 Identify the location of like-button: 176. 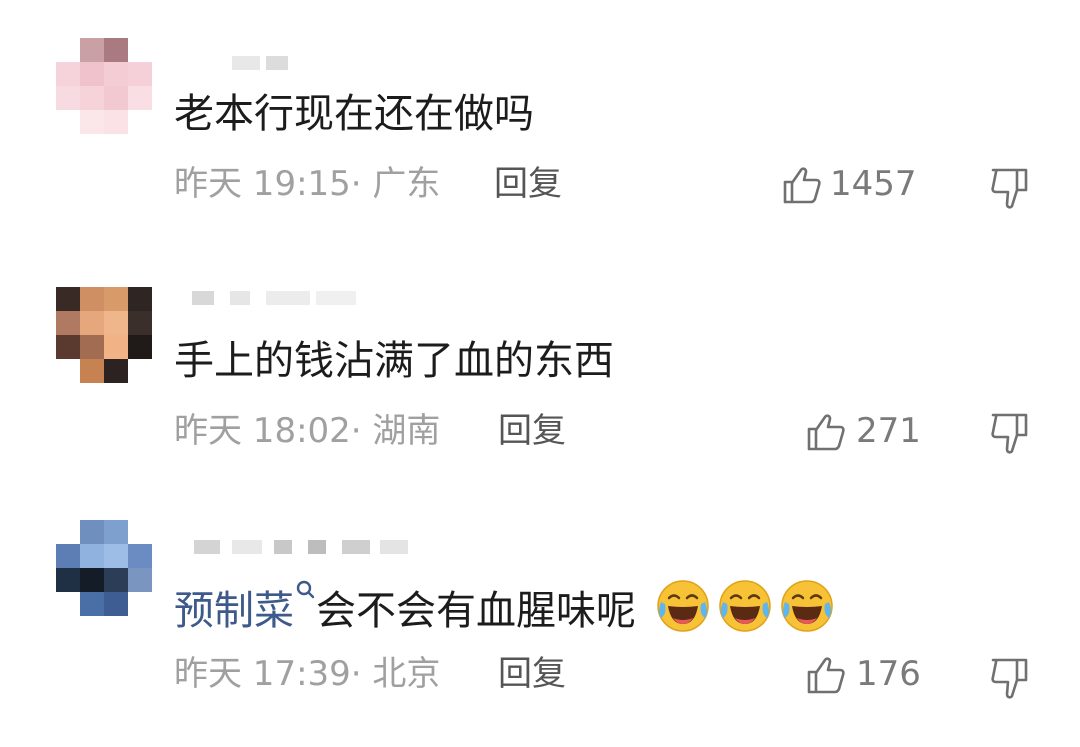
(866, 674).